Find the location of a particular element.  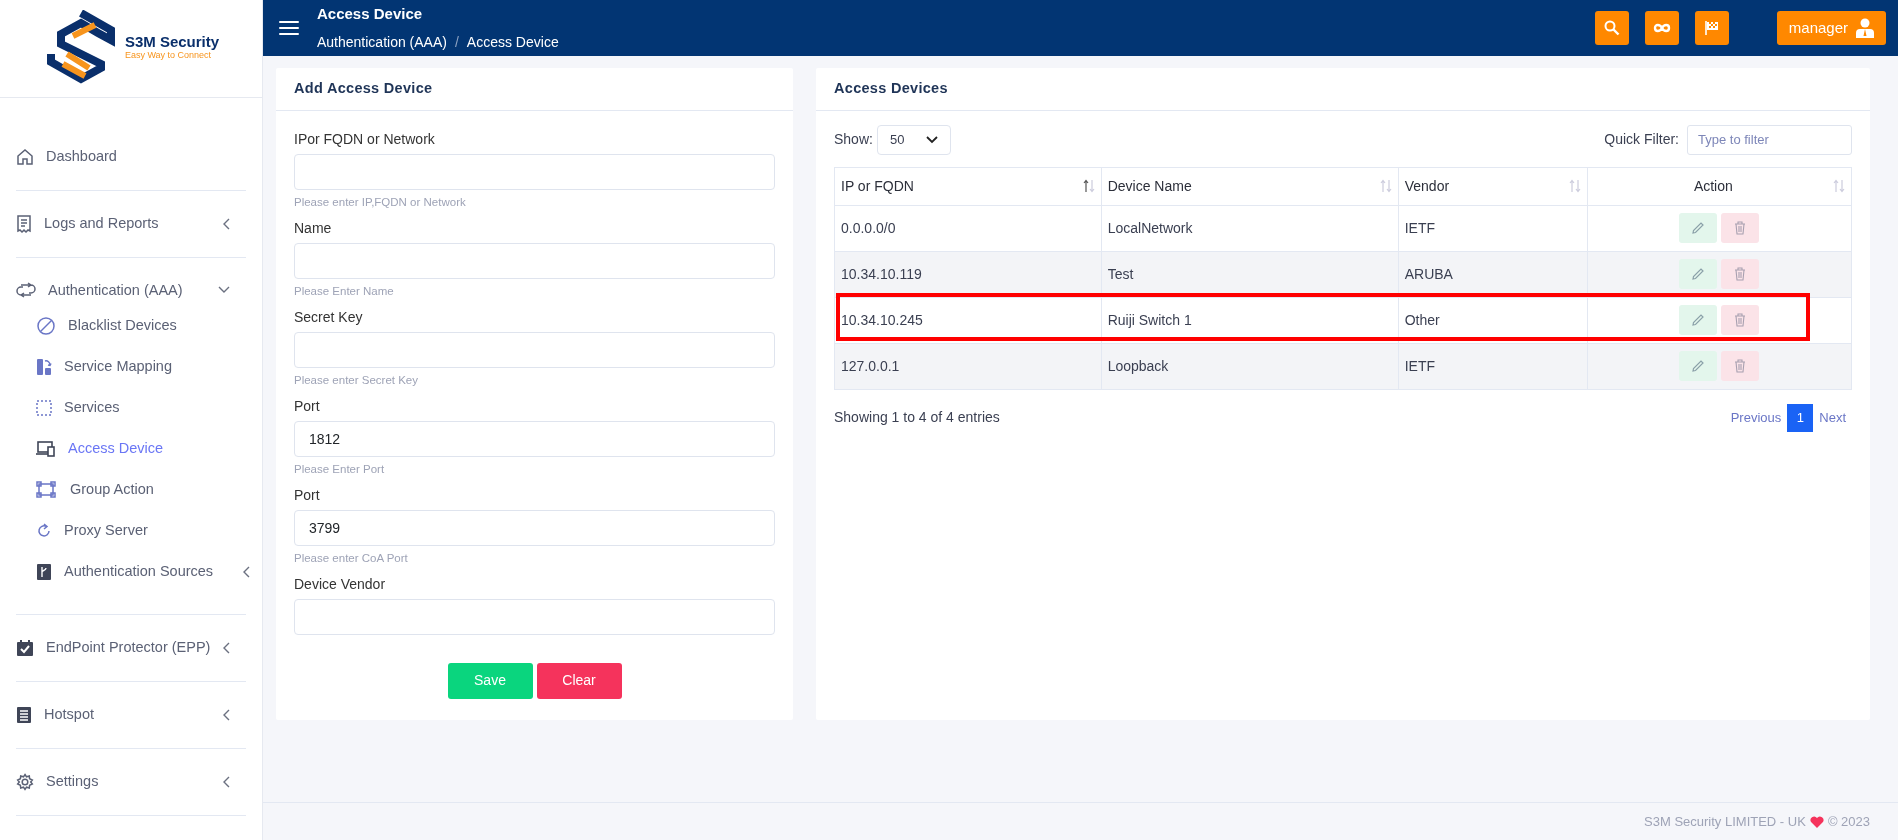

entries-info: Showing 1 to 4 of 4 entries is located at coordinates (917, 418).